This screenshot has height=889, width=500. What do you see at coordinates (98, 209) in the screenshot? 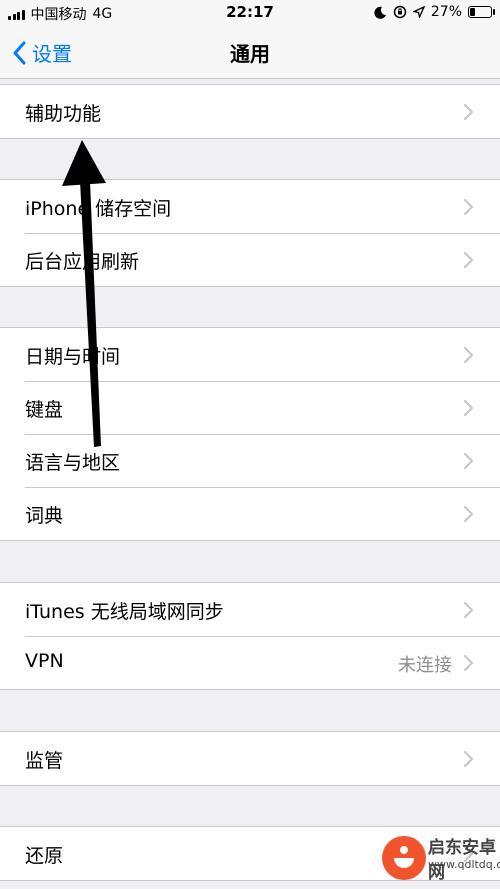
I see `row-label: iPhone 储存空间` at bounding box center [98, 209].